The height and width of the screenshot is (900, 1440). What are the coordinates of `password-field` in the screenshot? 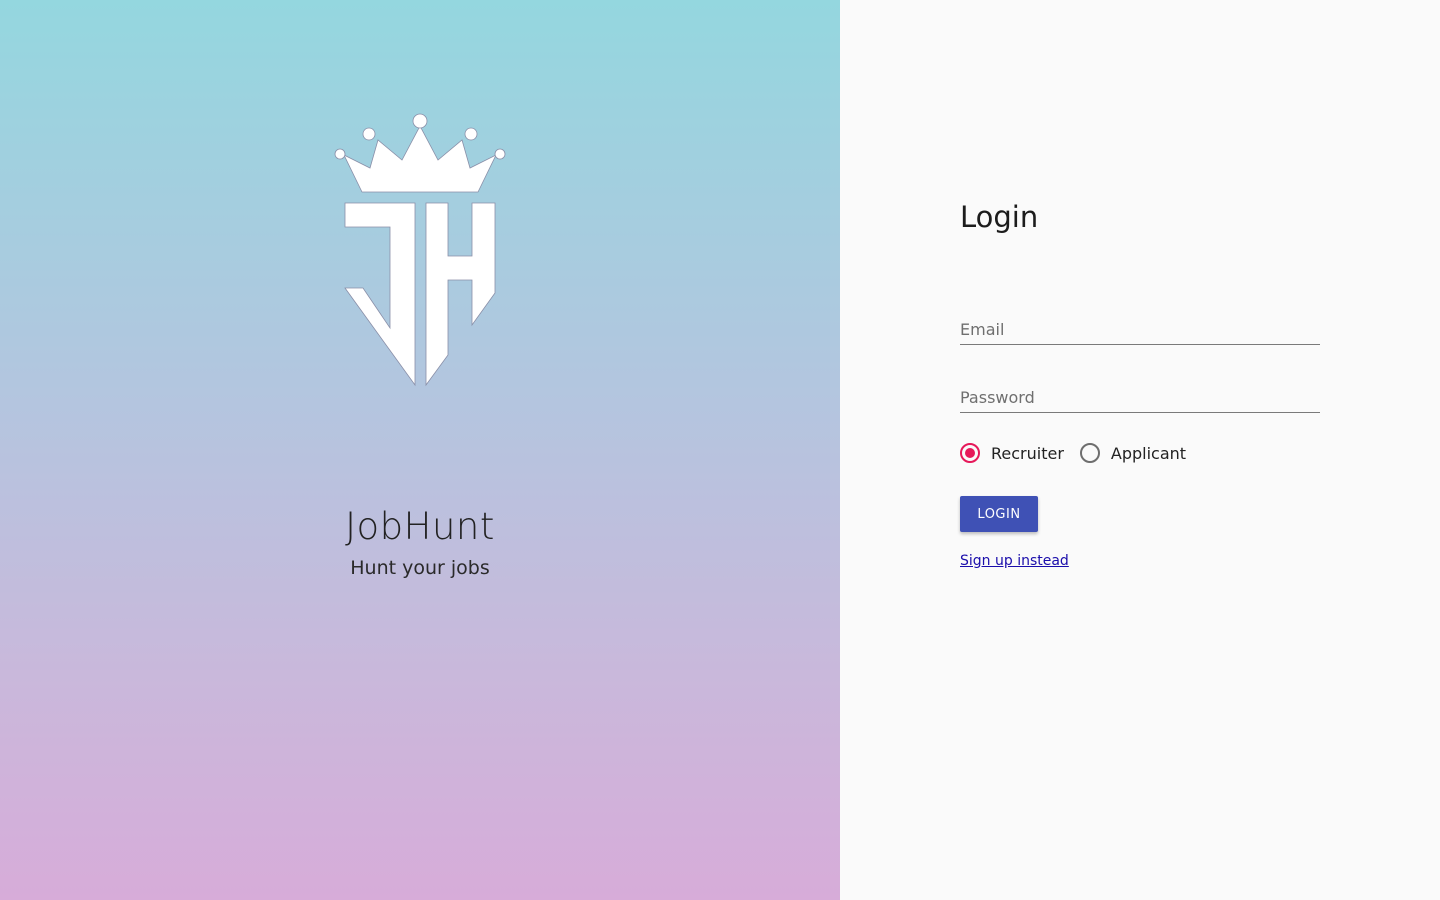 It's located at (1140, 398).